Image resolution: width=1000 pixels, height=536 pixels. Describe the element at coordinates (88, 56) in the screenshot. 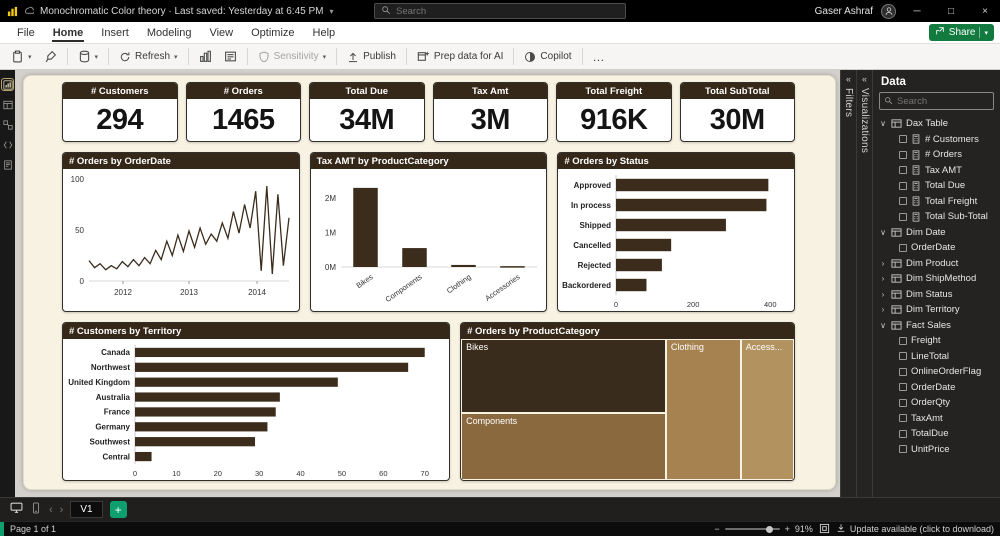

I see `get-data-button: ▾` at that location.